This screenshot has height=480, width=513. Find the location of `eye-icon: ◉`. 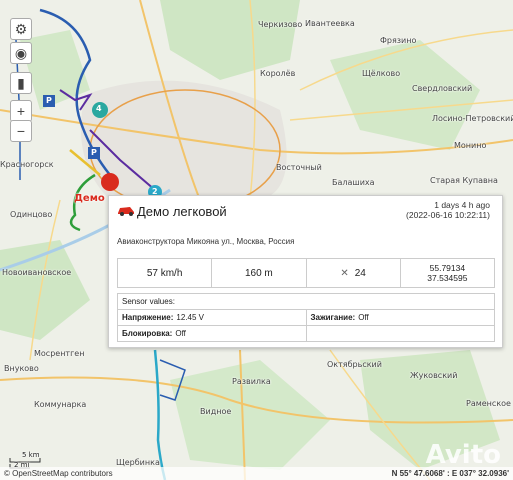

eye-icon: ◉ is located at coordinates (21, 53).